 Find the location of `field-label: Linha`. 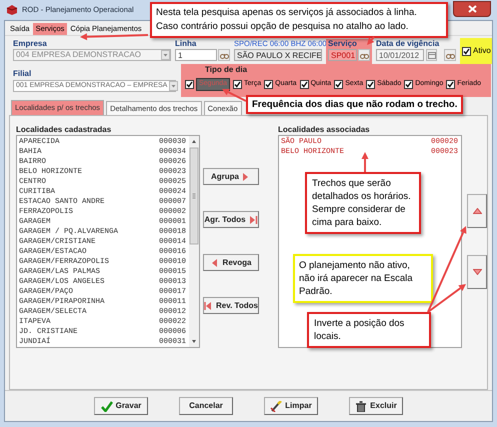

field-label: Linha is located at coordinates (186, 44).